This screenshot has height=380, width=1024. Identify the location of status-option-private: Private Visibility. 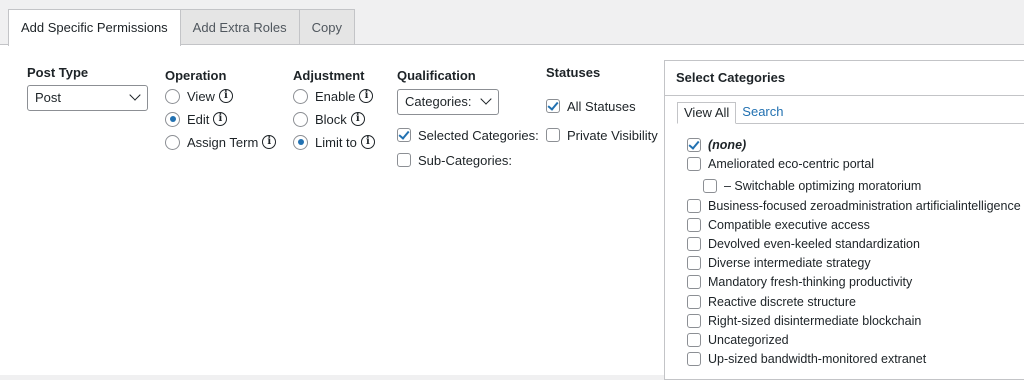
(602, 135).